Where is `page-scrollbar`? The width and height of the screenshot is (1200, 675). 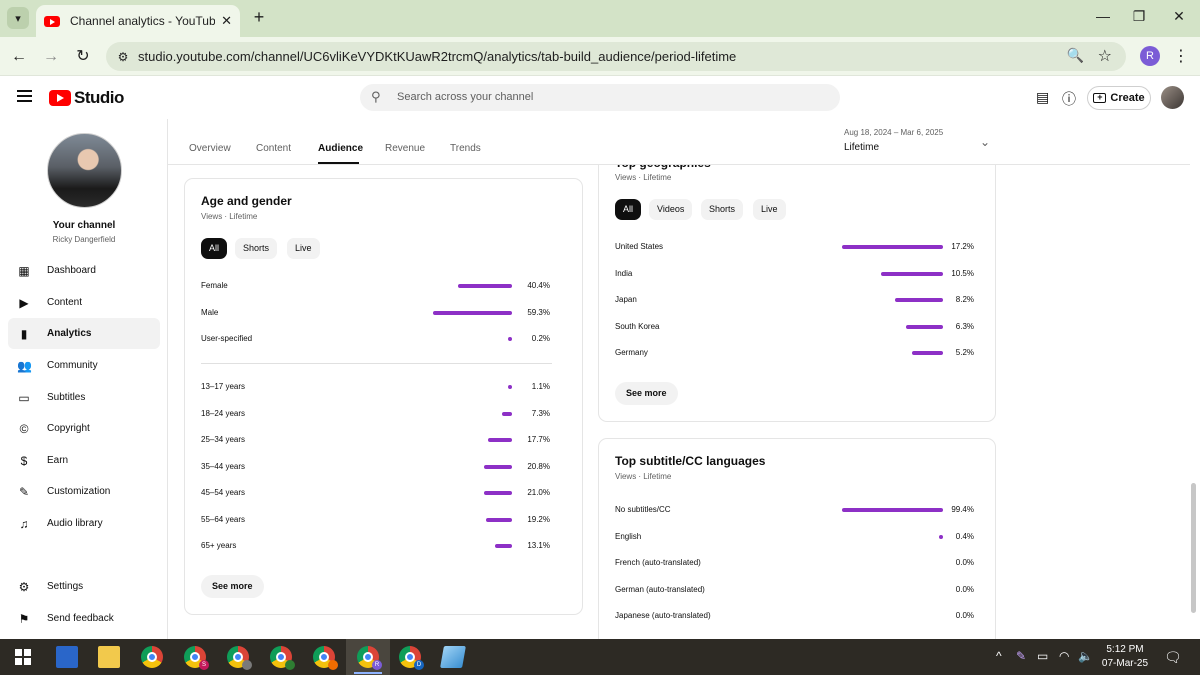
page-scrollbar is located at coordinates (1193, 548).